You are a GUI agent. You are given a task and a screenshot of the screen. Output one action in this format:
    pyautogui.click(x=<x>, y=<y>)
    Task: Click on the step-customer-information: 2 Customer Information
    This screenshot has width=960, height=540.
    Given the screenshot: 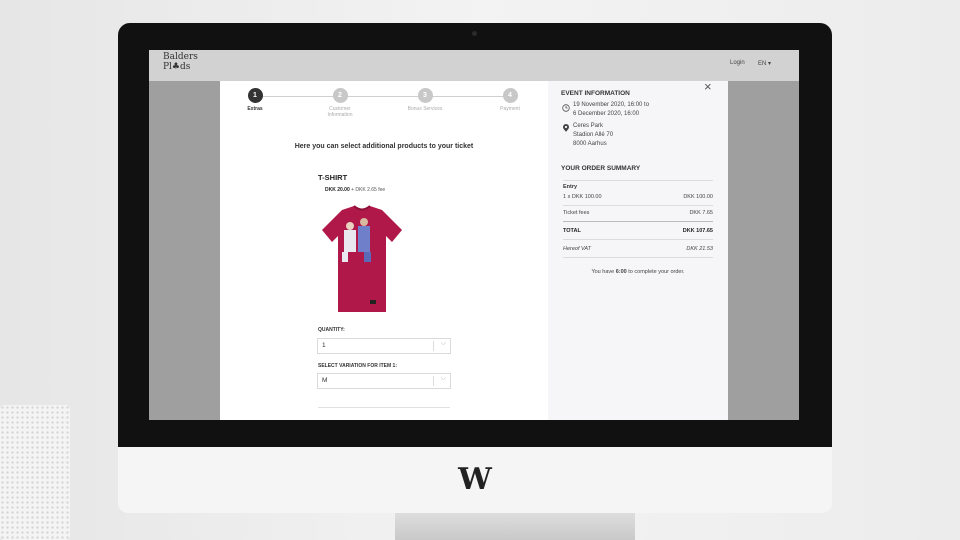 What is the action you would take?
    pyautogui.click(x=340, y=103)
    